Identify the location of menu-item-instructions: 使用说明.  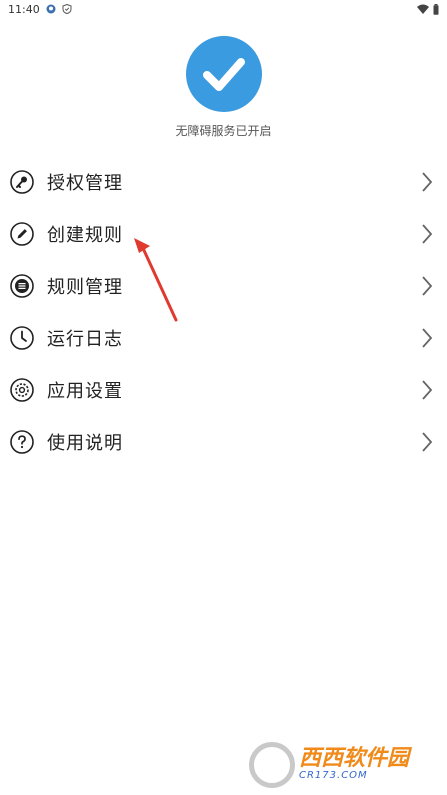
(223, 442).